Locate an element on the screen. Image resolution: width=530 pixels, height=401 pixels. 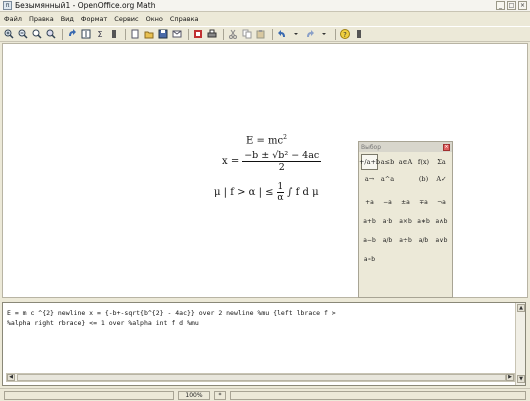
symbol-minusplus-a: ∓a is located at coordinates (423, 202).